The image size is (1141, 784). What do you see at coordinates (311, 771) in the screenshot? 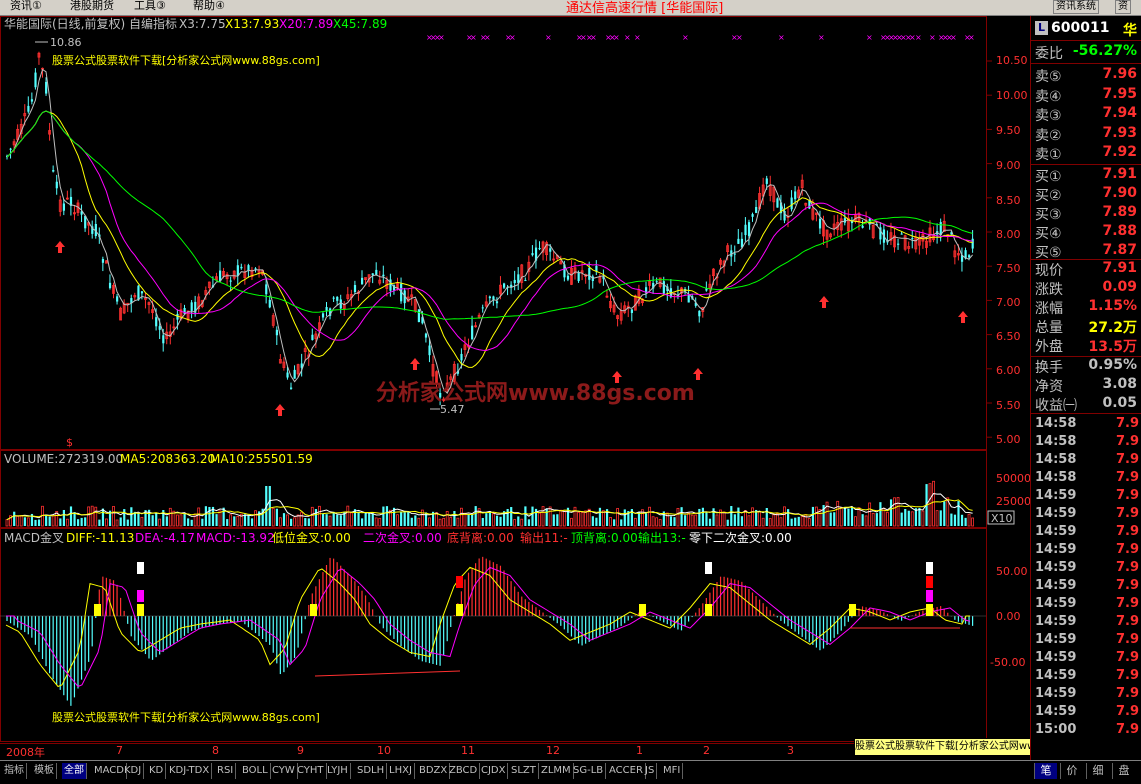
I see `tab-cyht: CYHT` at bounding box center [311, 771].